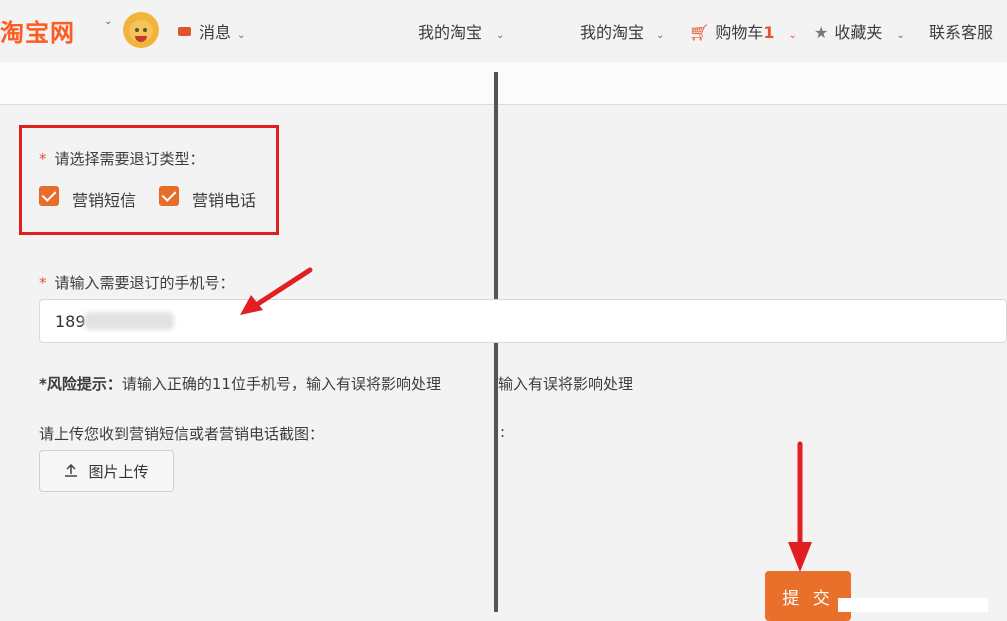  I want to click on avatar, so click(141, 30).